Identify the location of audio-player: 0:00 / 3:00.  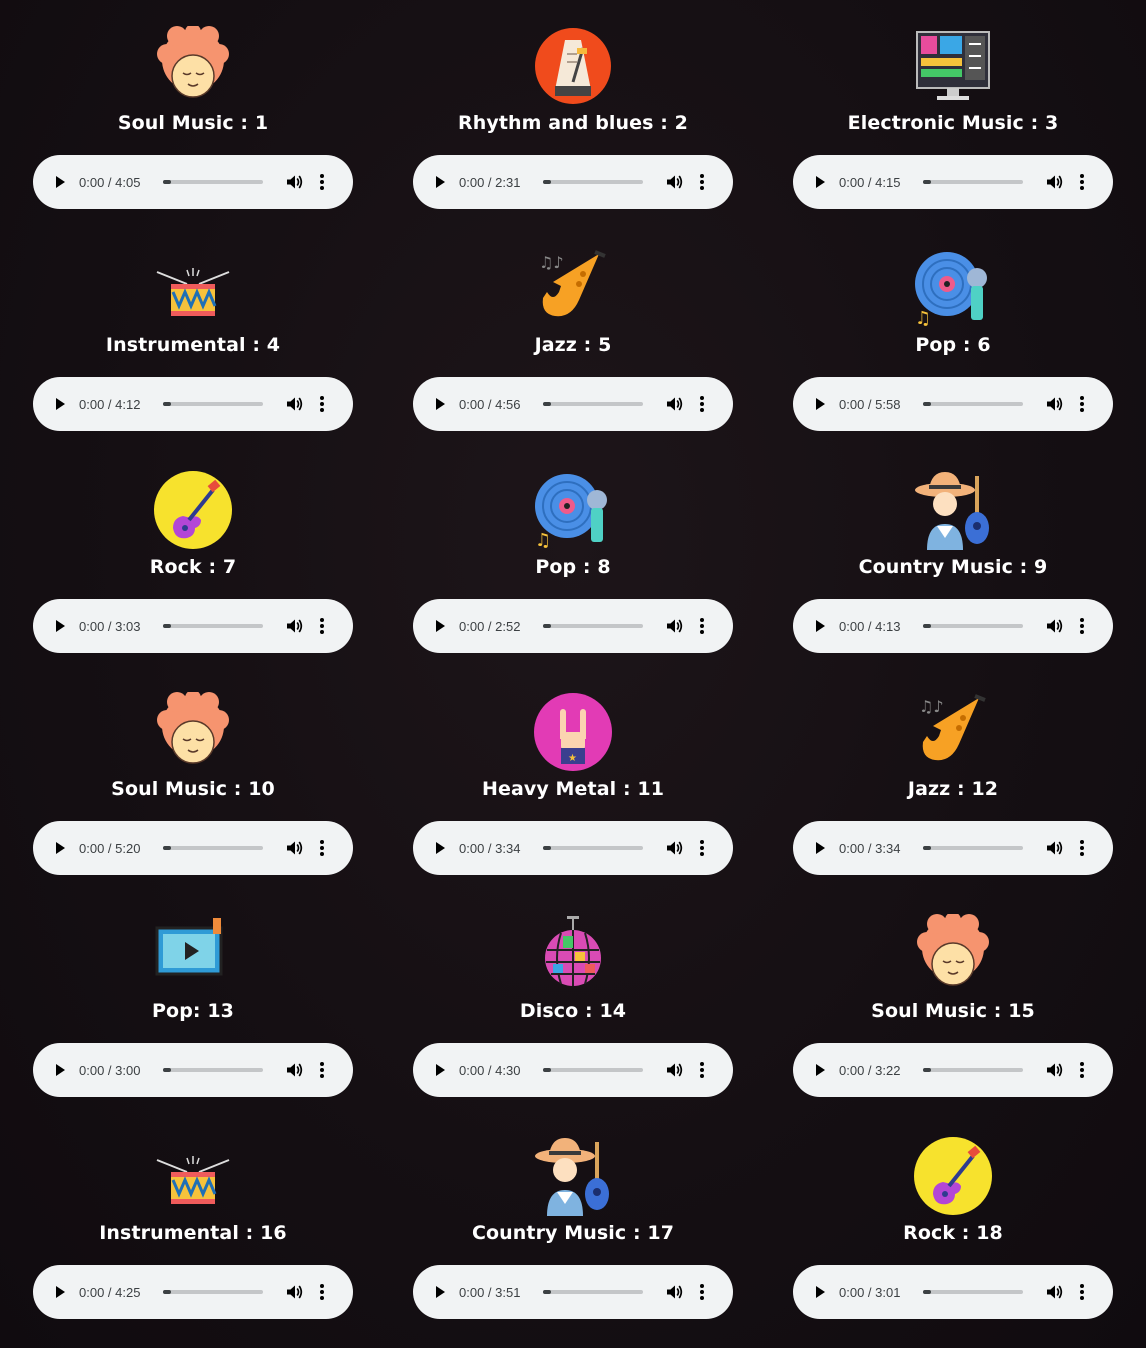
(193, 1070).